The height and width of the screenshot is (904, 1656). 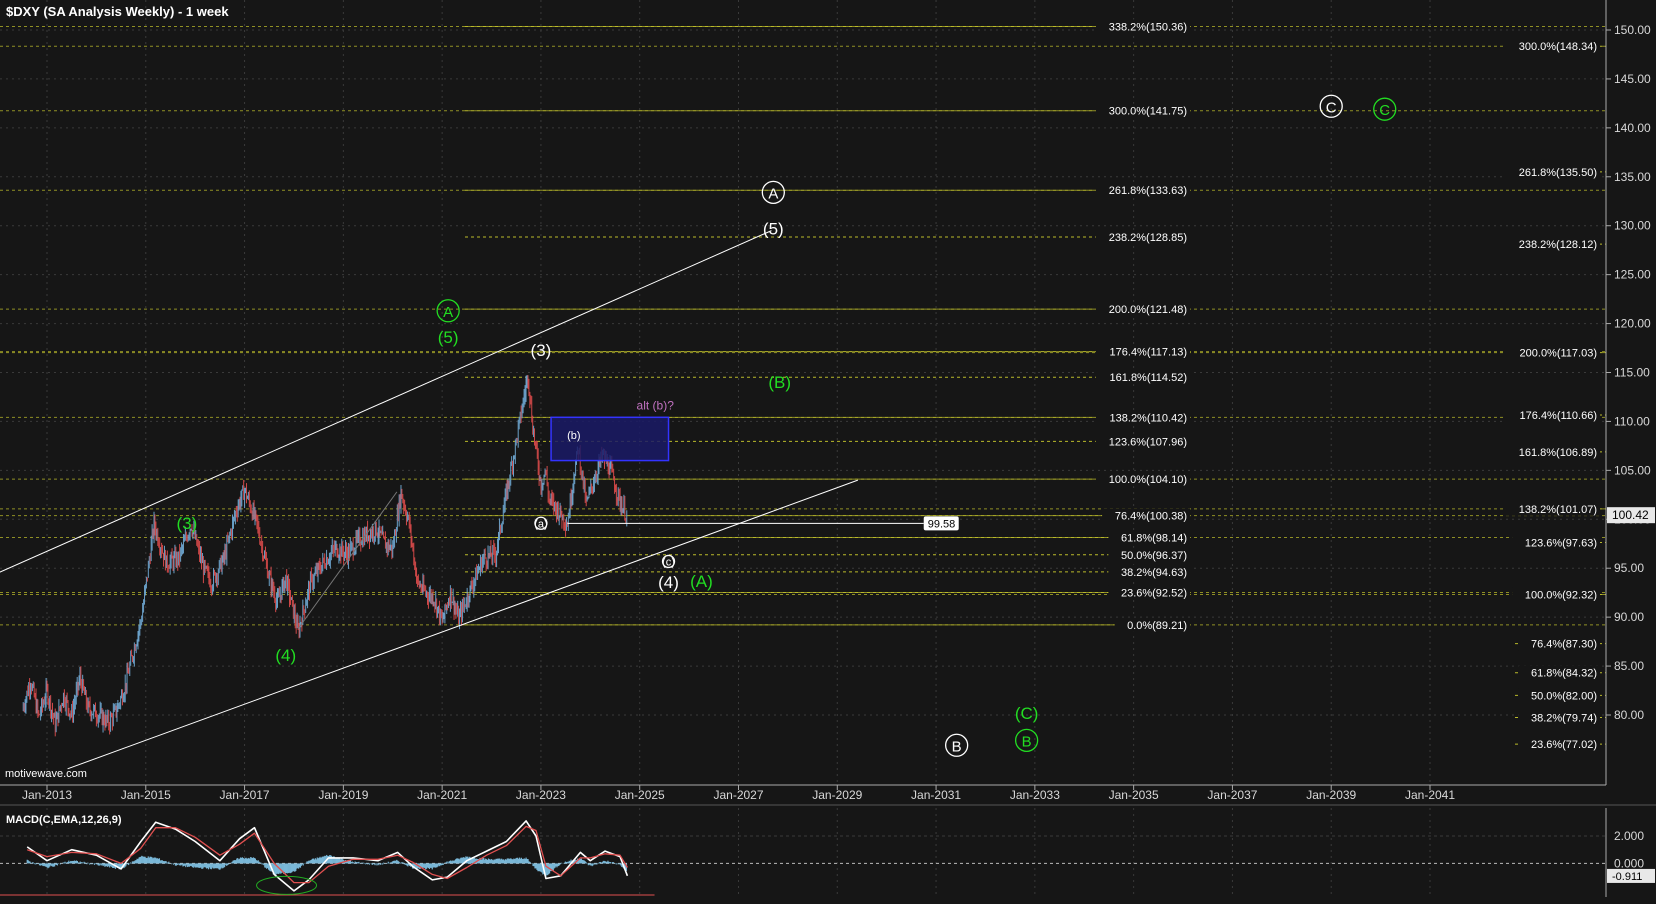 What do you see at coordinates (779, 382) in the screenshot?
I see `wave-label: (B)` at bounding box center [779, 382].